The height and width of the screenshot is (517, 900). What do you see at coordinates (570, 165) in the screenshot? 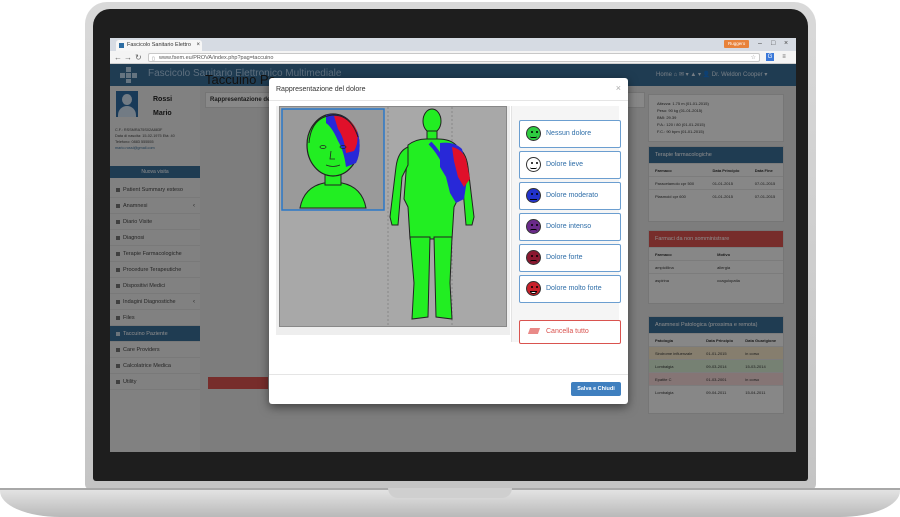
I see `pain-mild-button: Dolore lieve` at bounding box center [570, 165].